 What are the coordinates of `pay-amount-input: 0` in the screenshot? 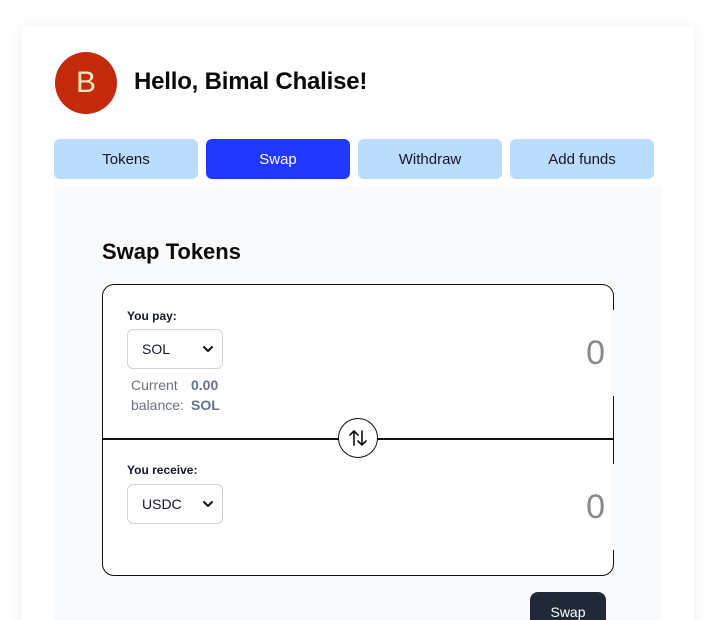 It's located at (595, 353).